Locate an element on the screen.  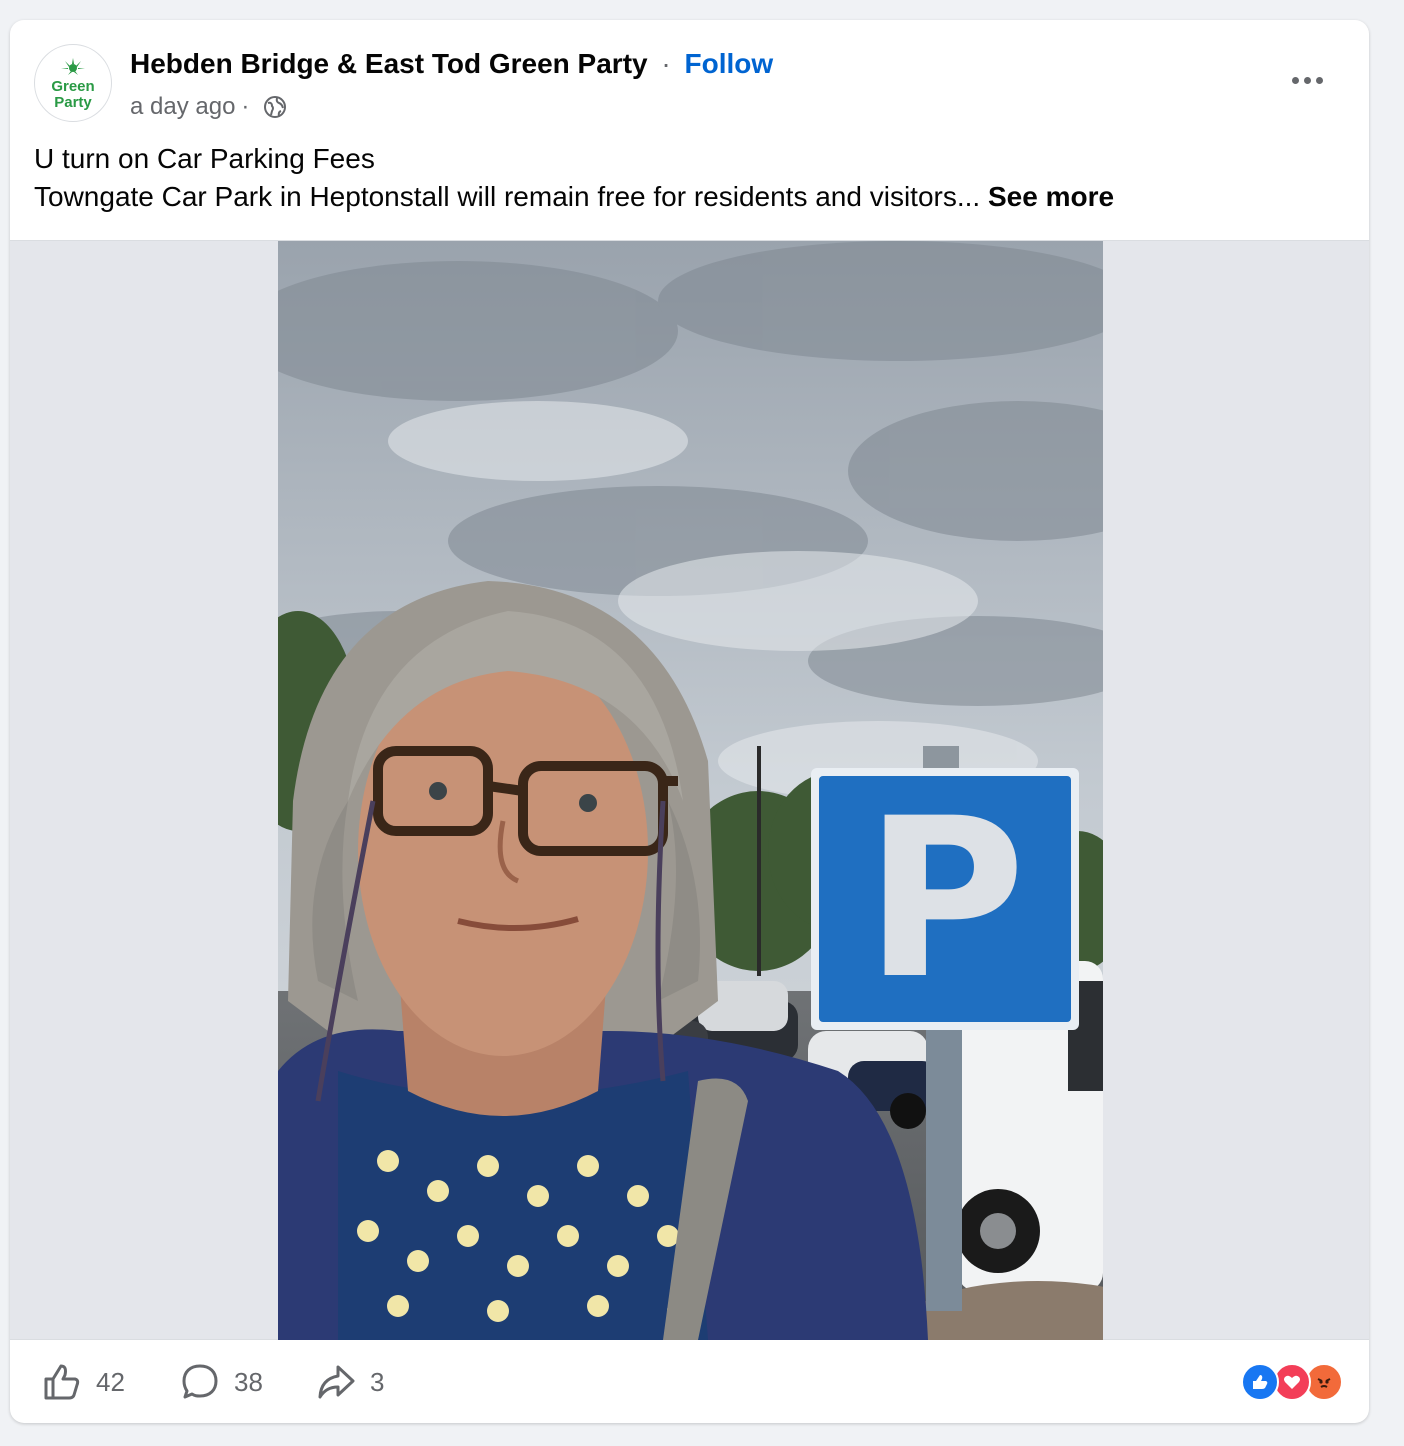
like-count: 42 is located at coordinates (110, 1381).